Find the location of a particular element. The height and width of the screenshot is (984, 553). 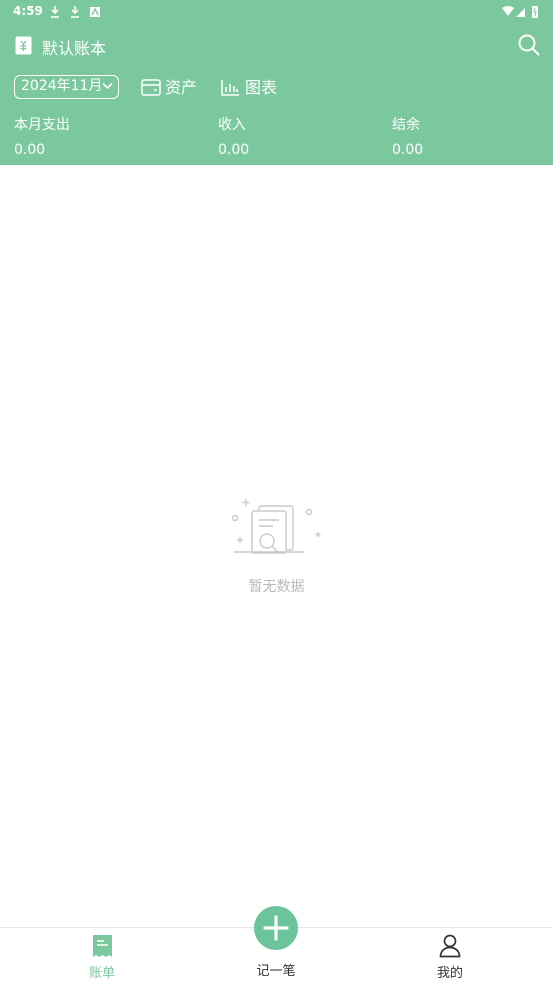

plus-icon is located at coordinates (276, 928).